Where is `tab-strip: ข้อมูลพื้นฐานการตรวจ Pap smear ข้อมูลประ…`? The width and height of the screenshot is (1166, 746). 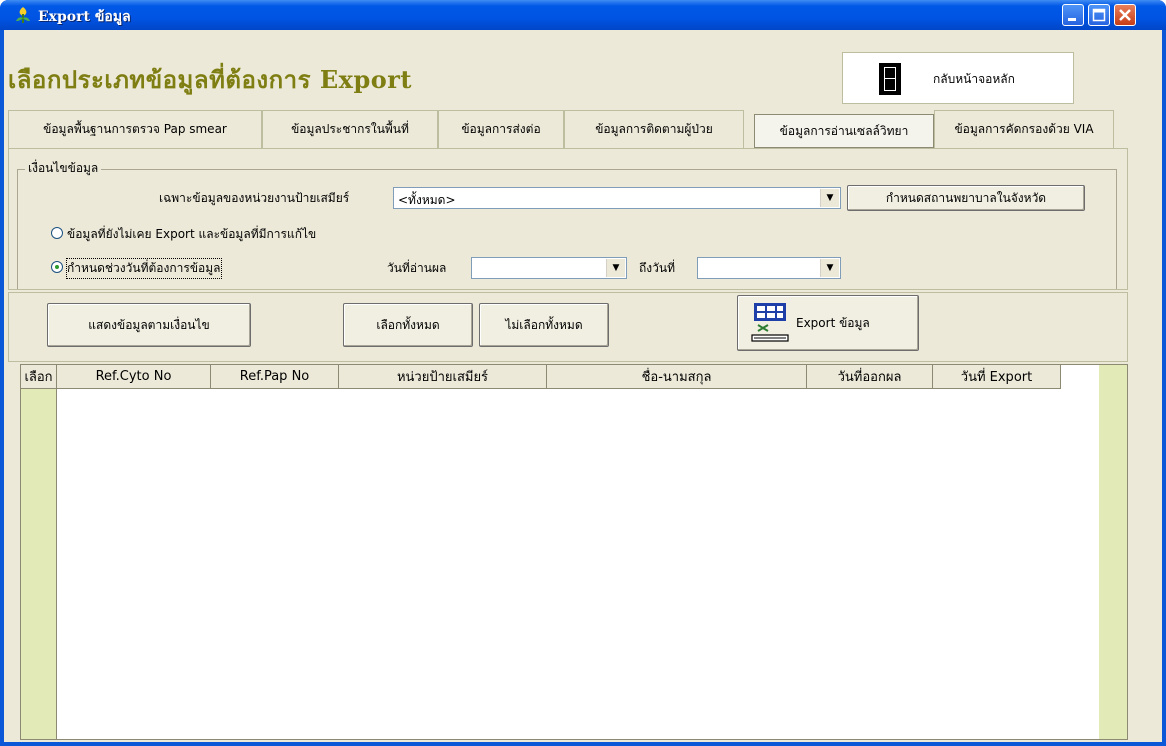 tab-strip: ข้อมูลพื้นฐานการตรวจ Pap smear ข้อมูลประ… is located at coordinates (561, 129).